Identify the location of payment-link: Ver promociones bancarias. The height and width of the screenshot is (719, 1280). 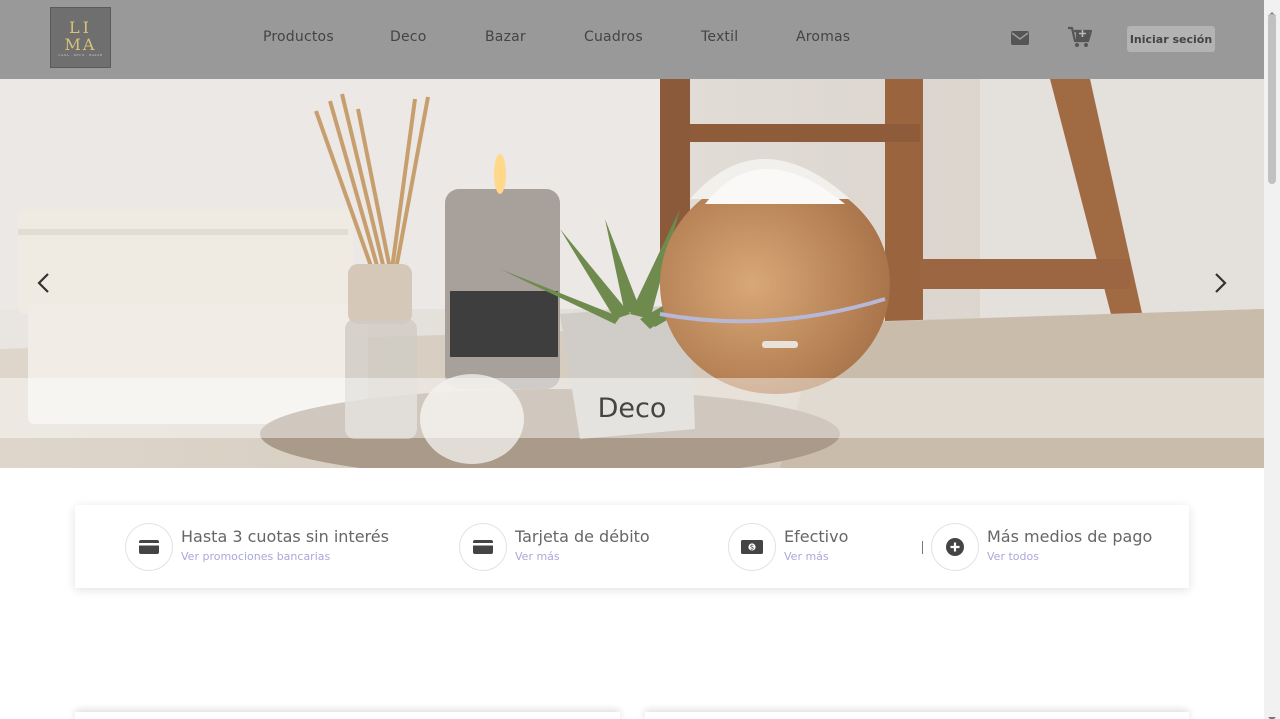
(255, 556).